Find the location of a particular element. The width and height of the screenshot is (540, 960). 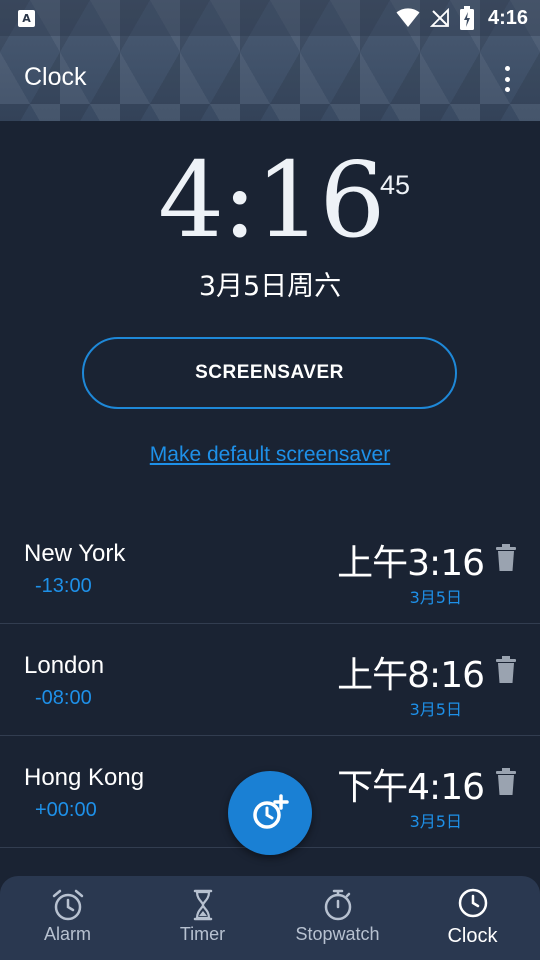

city-name: New York is located at coordinates (75, 553).